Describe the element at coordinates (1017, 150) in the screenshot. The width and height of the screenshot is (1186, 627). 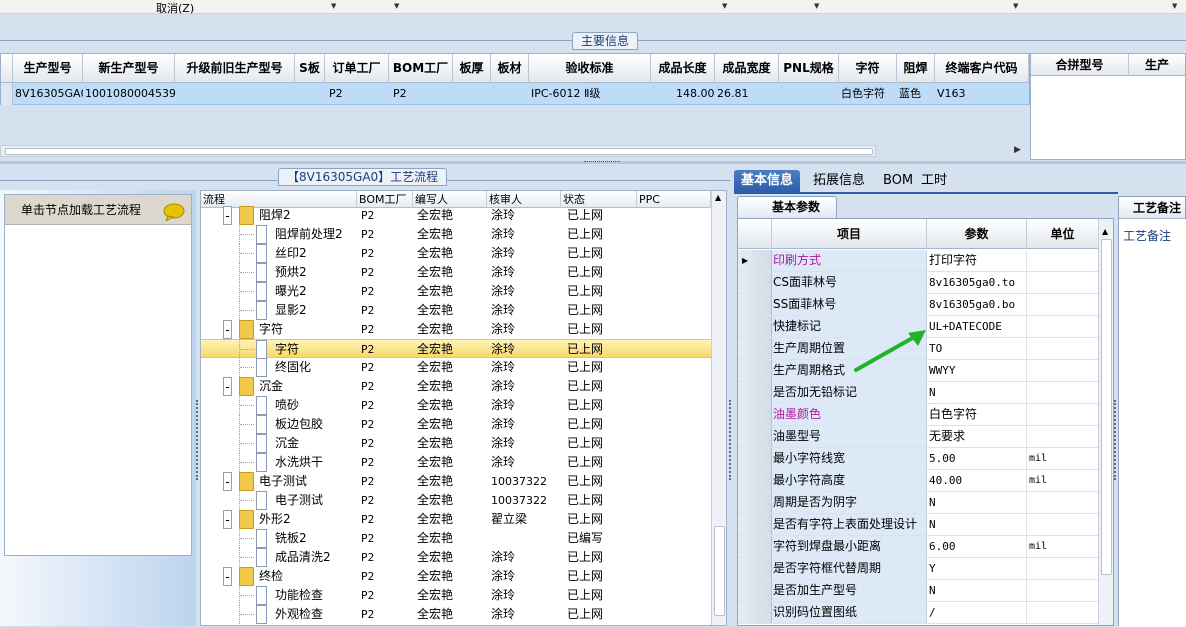
I see `scroll-right-icon: ▶` at that location.